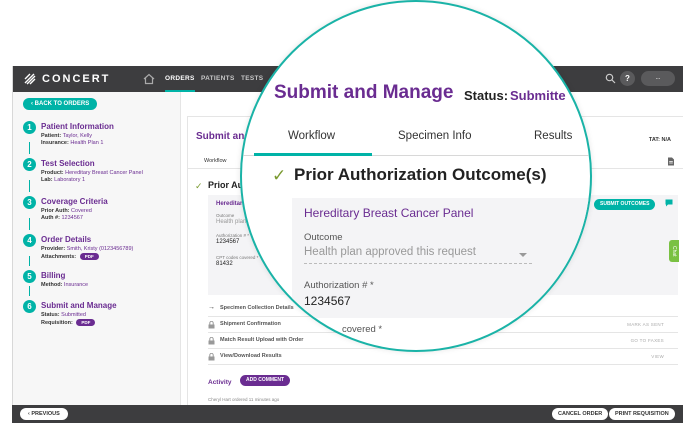  I want to click on zoom-outcome-label: Outcome, so click(323, 237).